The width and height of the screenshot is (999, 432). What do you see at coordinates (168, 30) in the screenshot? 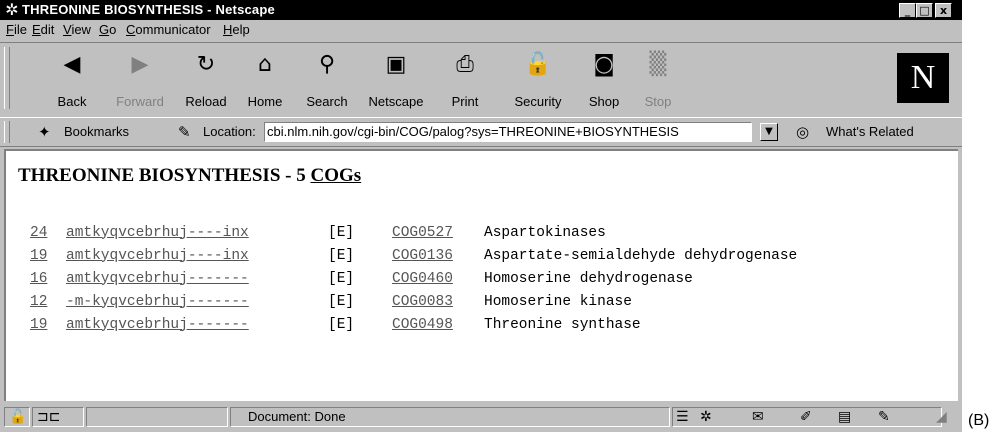
I see `menu-communicator: Communicator` at bounding box center [168, 30].